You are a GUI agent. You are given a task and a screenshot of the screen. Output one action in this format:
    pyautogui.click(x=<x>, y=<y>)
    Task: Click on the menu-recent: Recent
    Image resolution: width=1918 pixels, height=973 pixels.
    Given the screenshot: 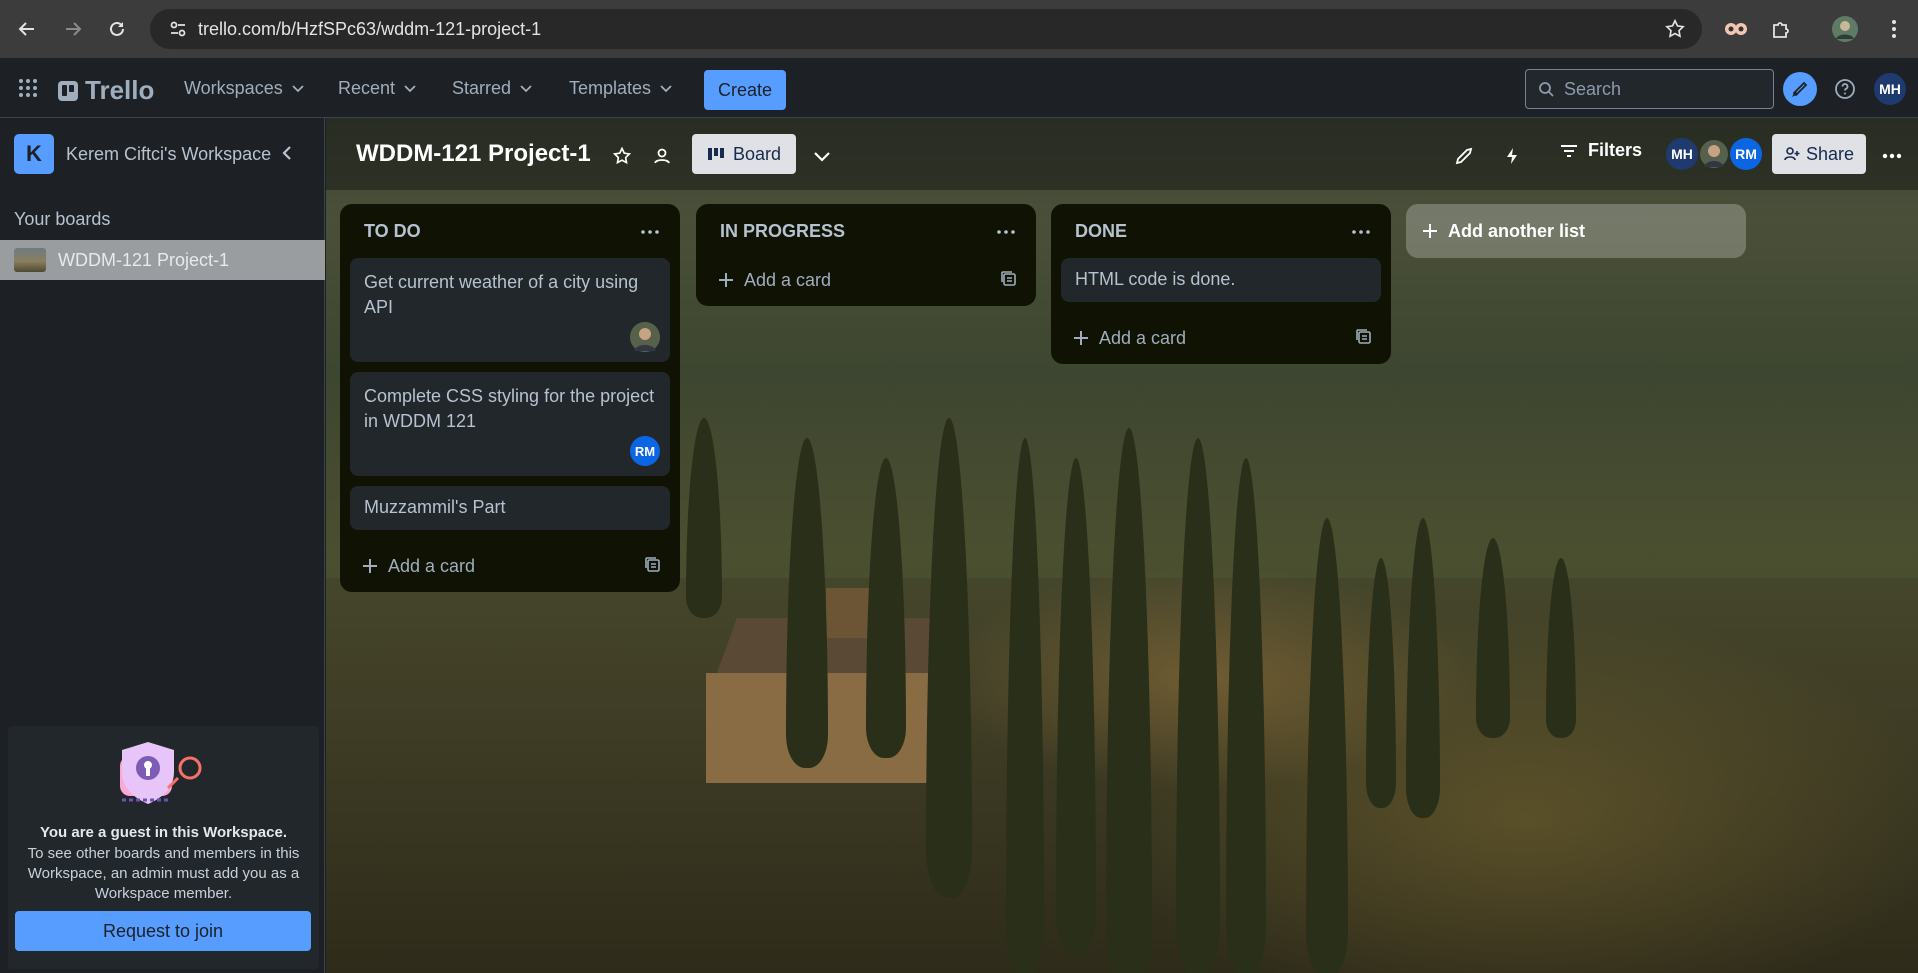 What is the action you would take?
    pyautogui.click(x=377, y=88)
    